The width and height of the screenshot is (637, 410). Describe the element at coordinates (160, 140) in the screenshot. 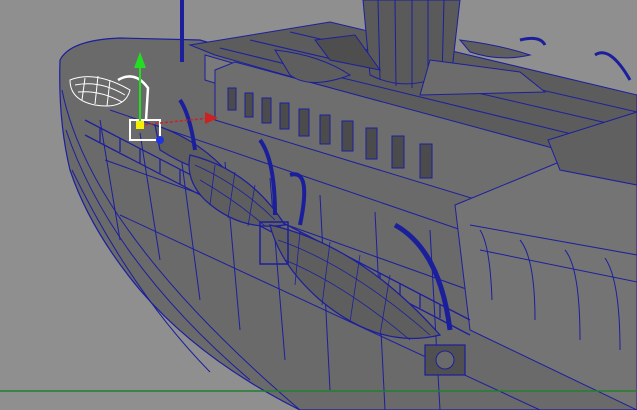

I see `z-axis-handle-icon` at that location.